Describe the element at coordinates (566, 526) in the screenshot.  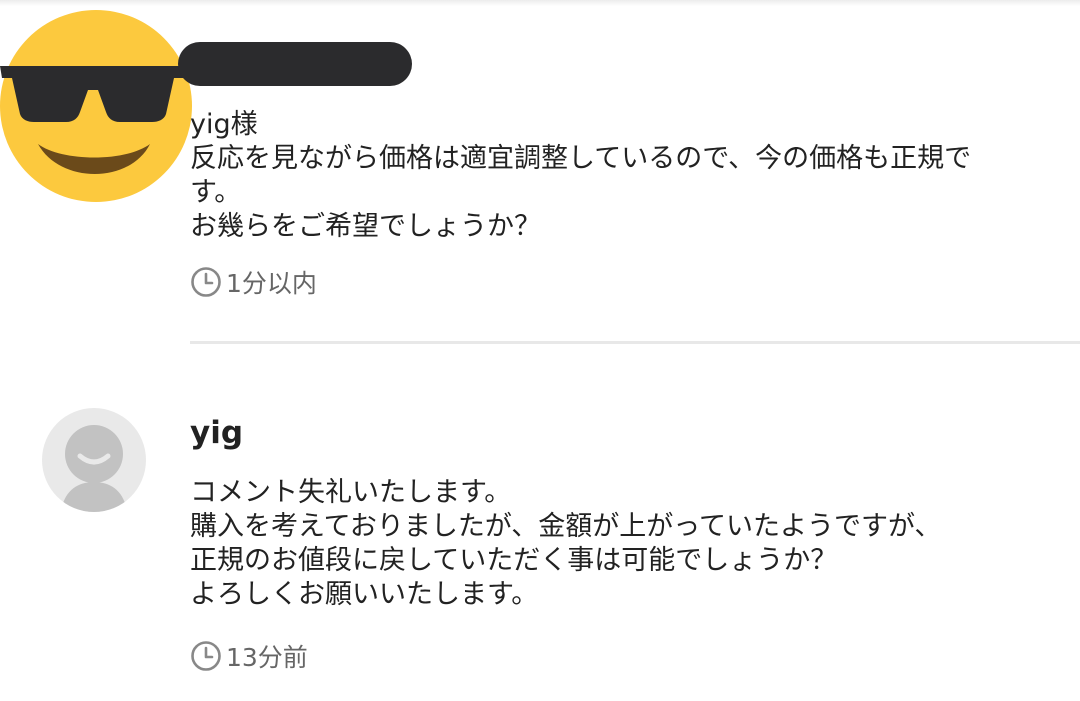
I see `message-line: 購入を考えておりましたが、金額が上がっていたようですが、` at that location.